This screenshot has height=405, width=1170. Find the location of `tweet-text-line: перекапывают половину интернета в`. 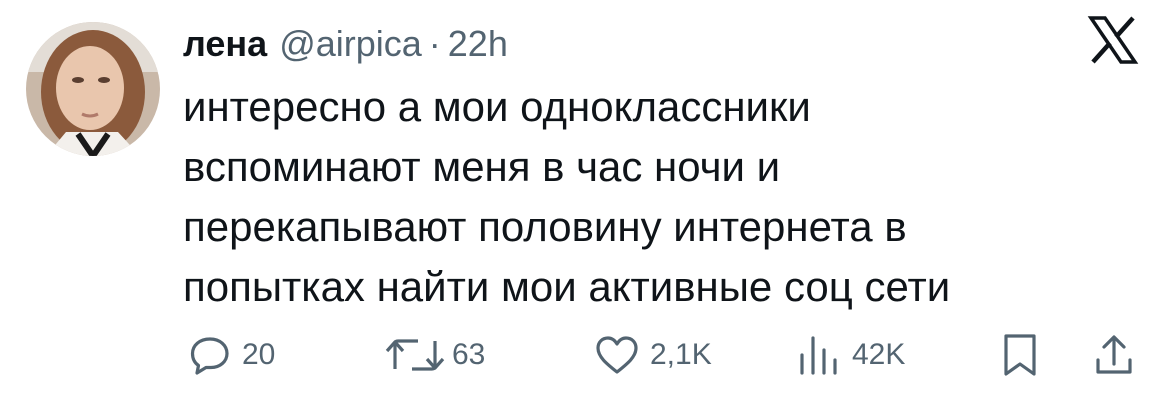

tweet-text-line: перекапывают половину интернета в is located at coordinates (545, 226).